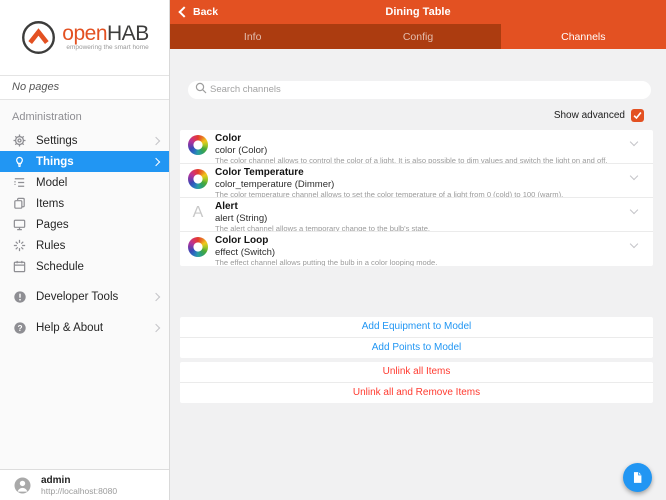  I want to click on sidebar-item-help-about: ? Help & About, so click(84, 327).